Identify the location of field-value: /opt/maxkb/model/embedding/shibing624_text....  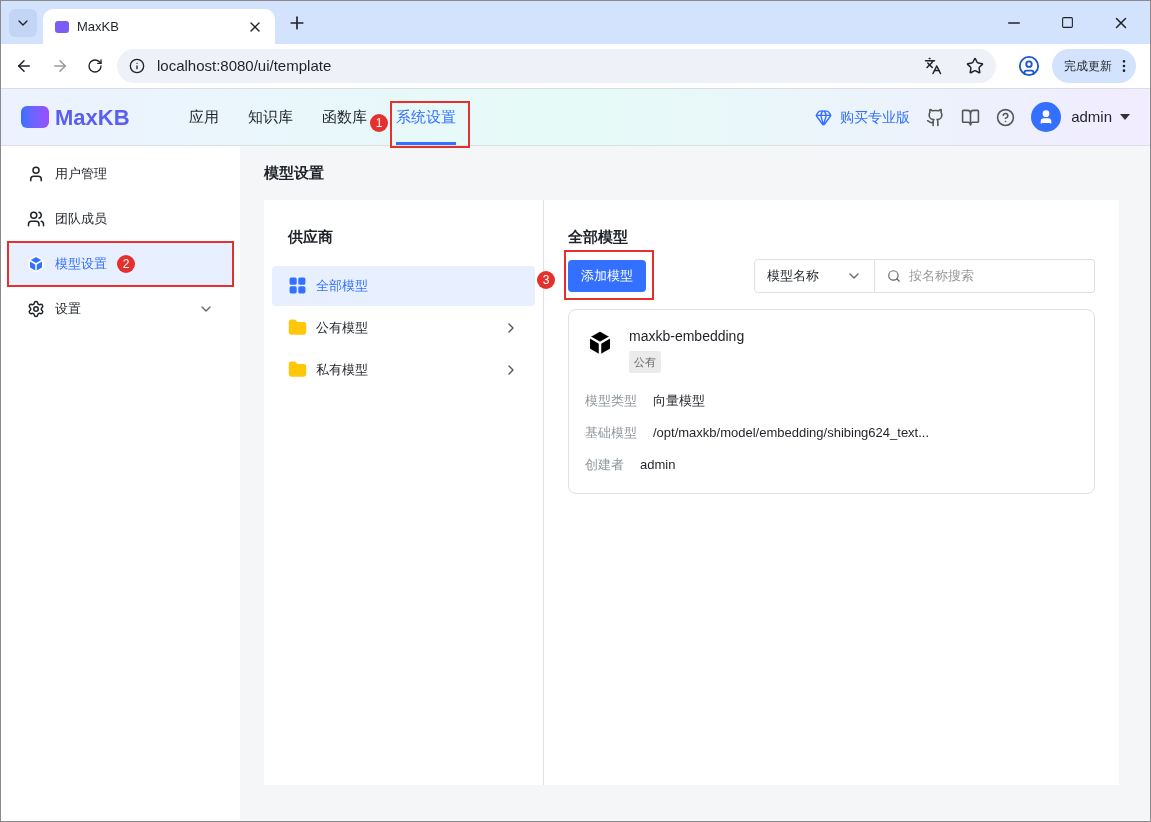
(791, 433).